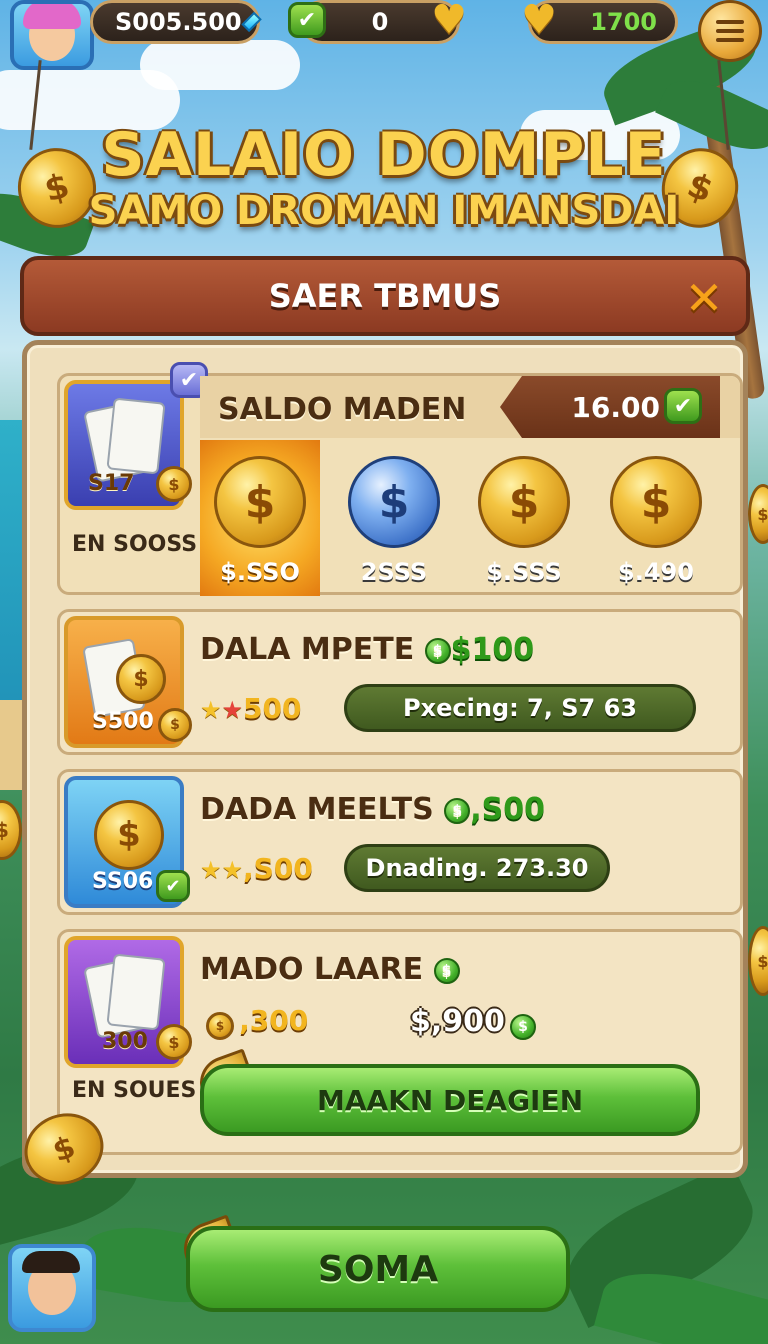 This screenshot has height=1344, width=768. I want to click on offer-row-3-coins: $ ,300, so click(257, 1022).